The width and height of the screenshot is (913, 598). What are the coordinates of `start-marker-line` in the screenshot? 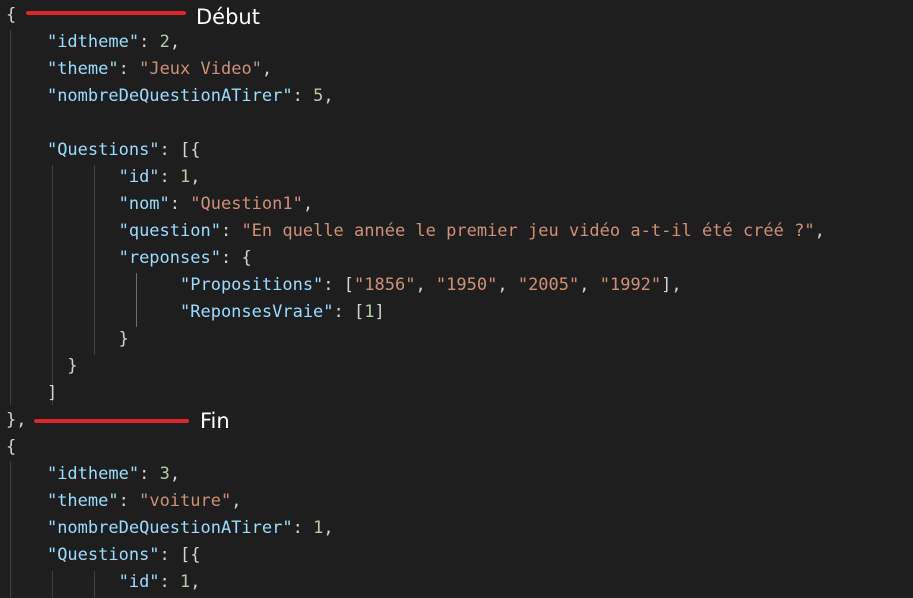 It's located at (106, 13).